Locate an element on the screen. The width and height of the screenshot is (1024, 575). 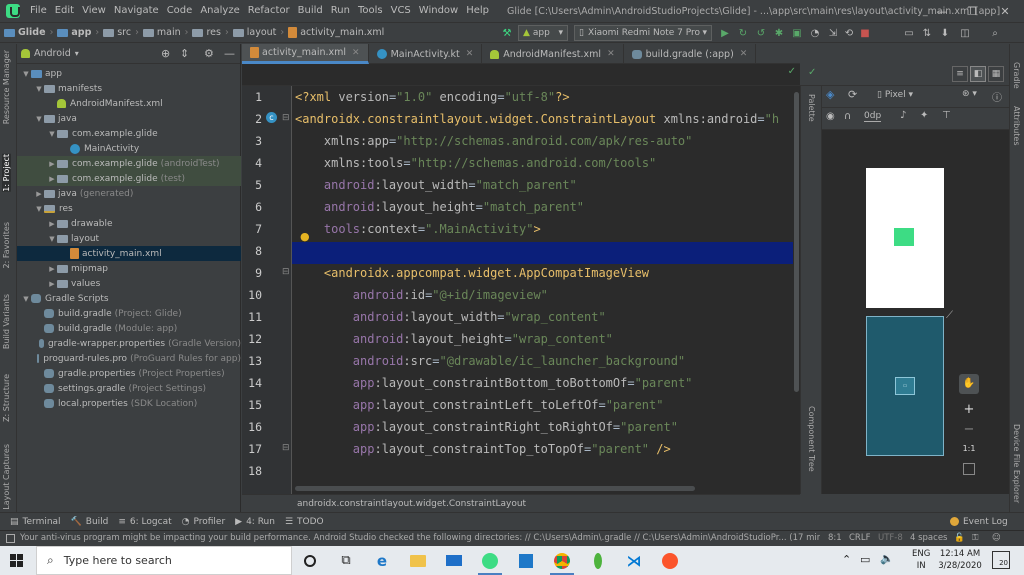
tool-tab-todo: ☰ TODO is located at coordinates (304, 522).